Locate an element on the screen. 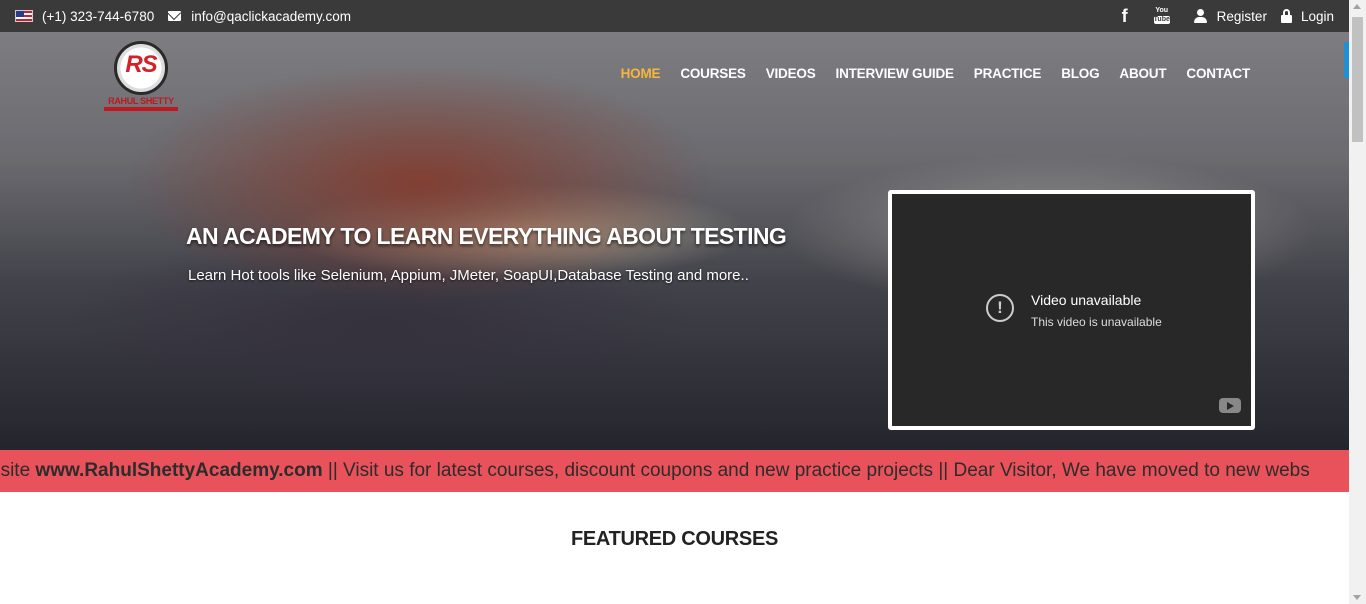  scrollbar-thumb is located at coordinates (1357, 79).